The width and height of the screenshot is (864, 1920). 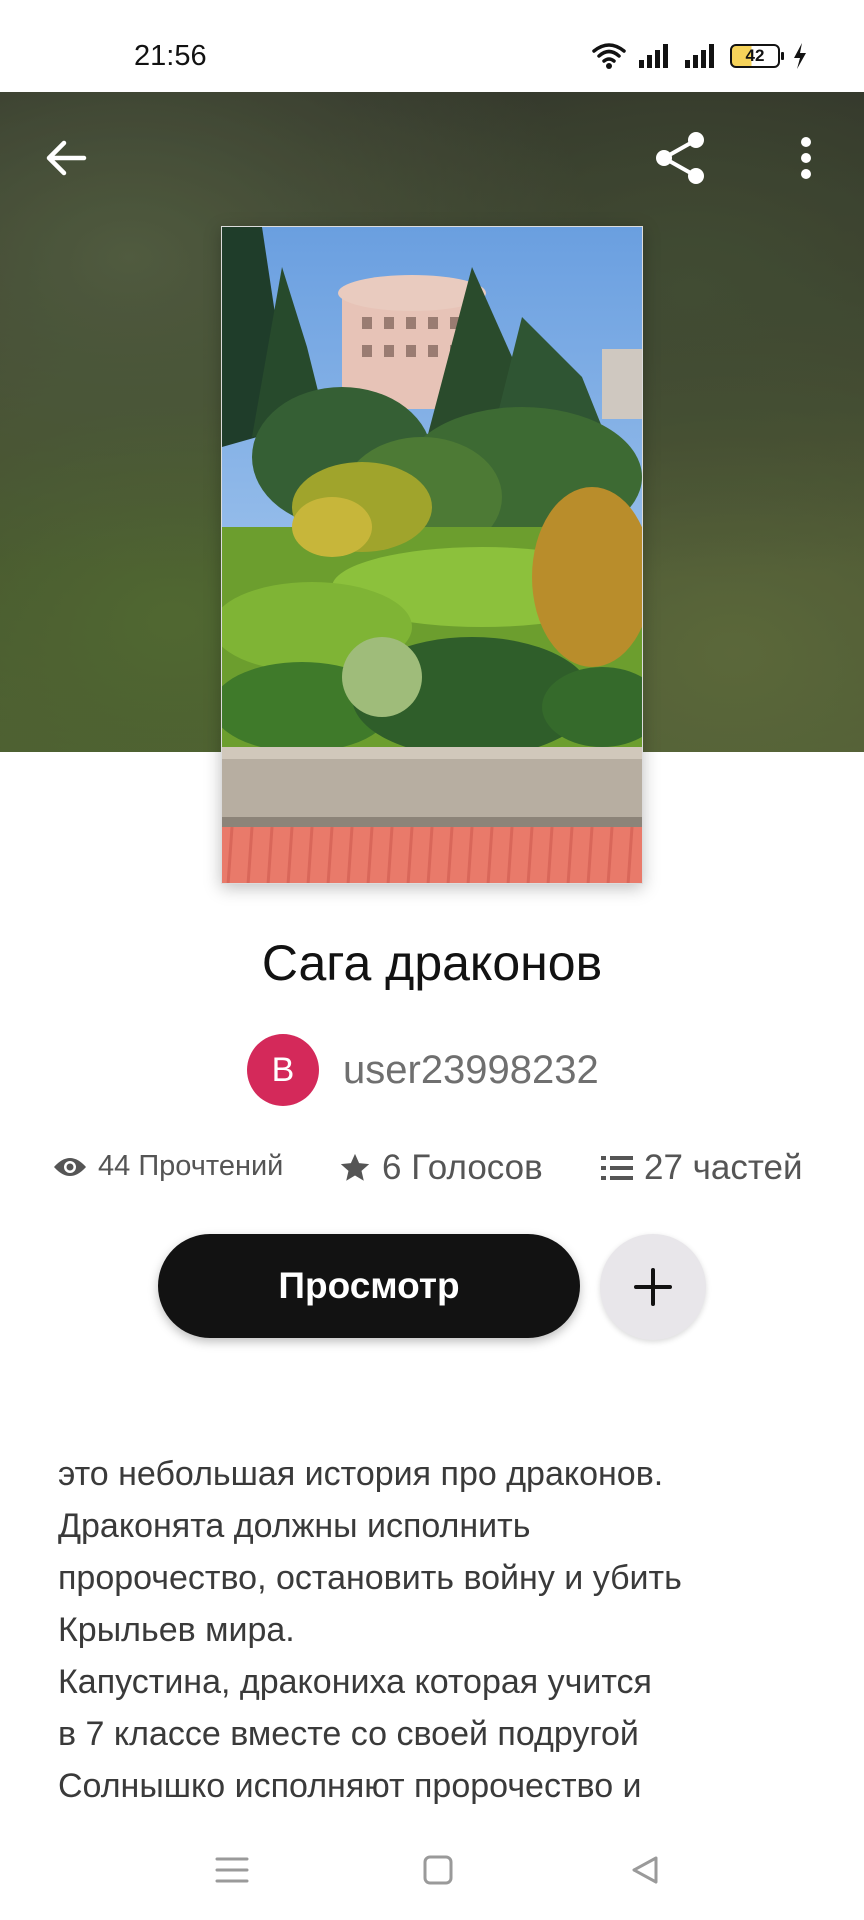 I want to click on system-nav-bar, so click(x=432, y=1870).